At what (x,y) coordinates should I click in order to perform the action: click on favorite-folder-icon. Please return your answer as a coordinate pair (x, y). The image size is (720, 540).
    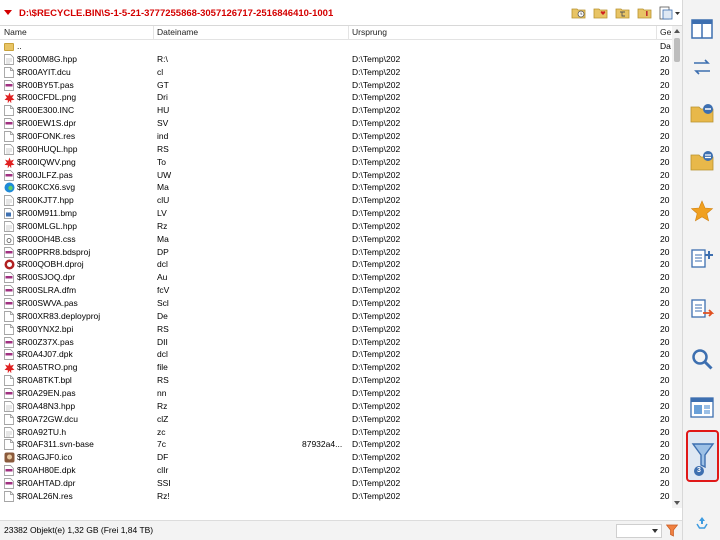
    Looking at the image, I should click on (600, 12).